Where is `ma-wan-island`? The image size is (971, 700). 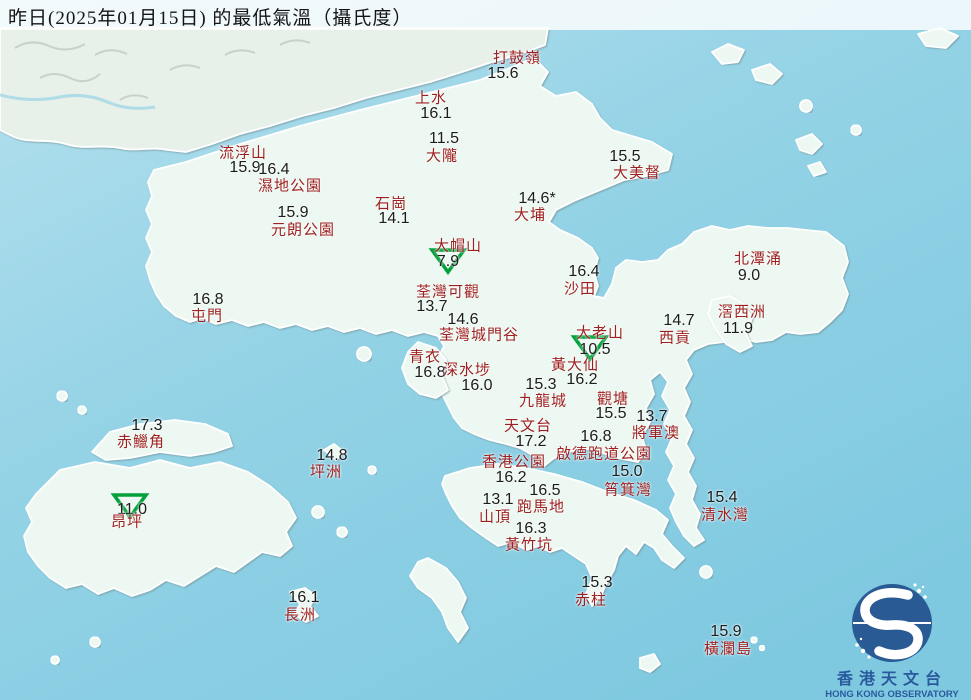 ma-wan-island is located at coordinates (364, 354).